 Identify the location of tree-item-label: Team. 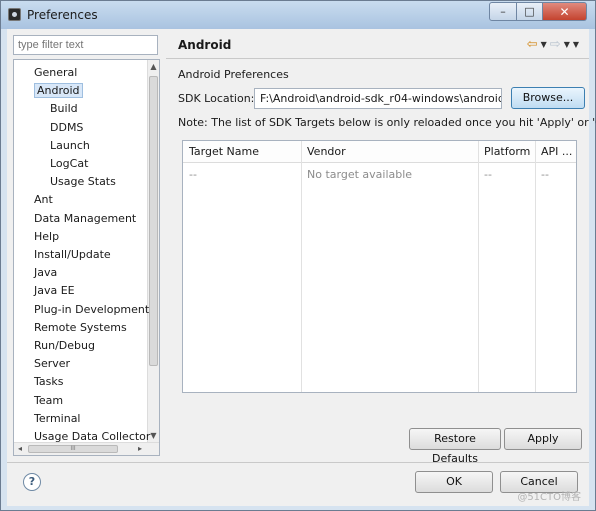
(49, 400).